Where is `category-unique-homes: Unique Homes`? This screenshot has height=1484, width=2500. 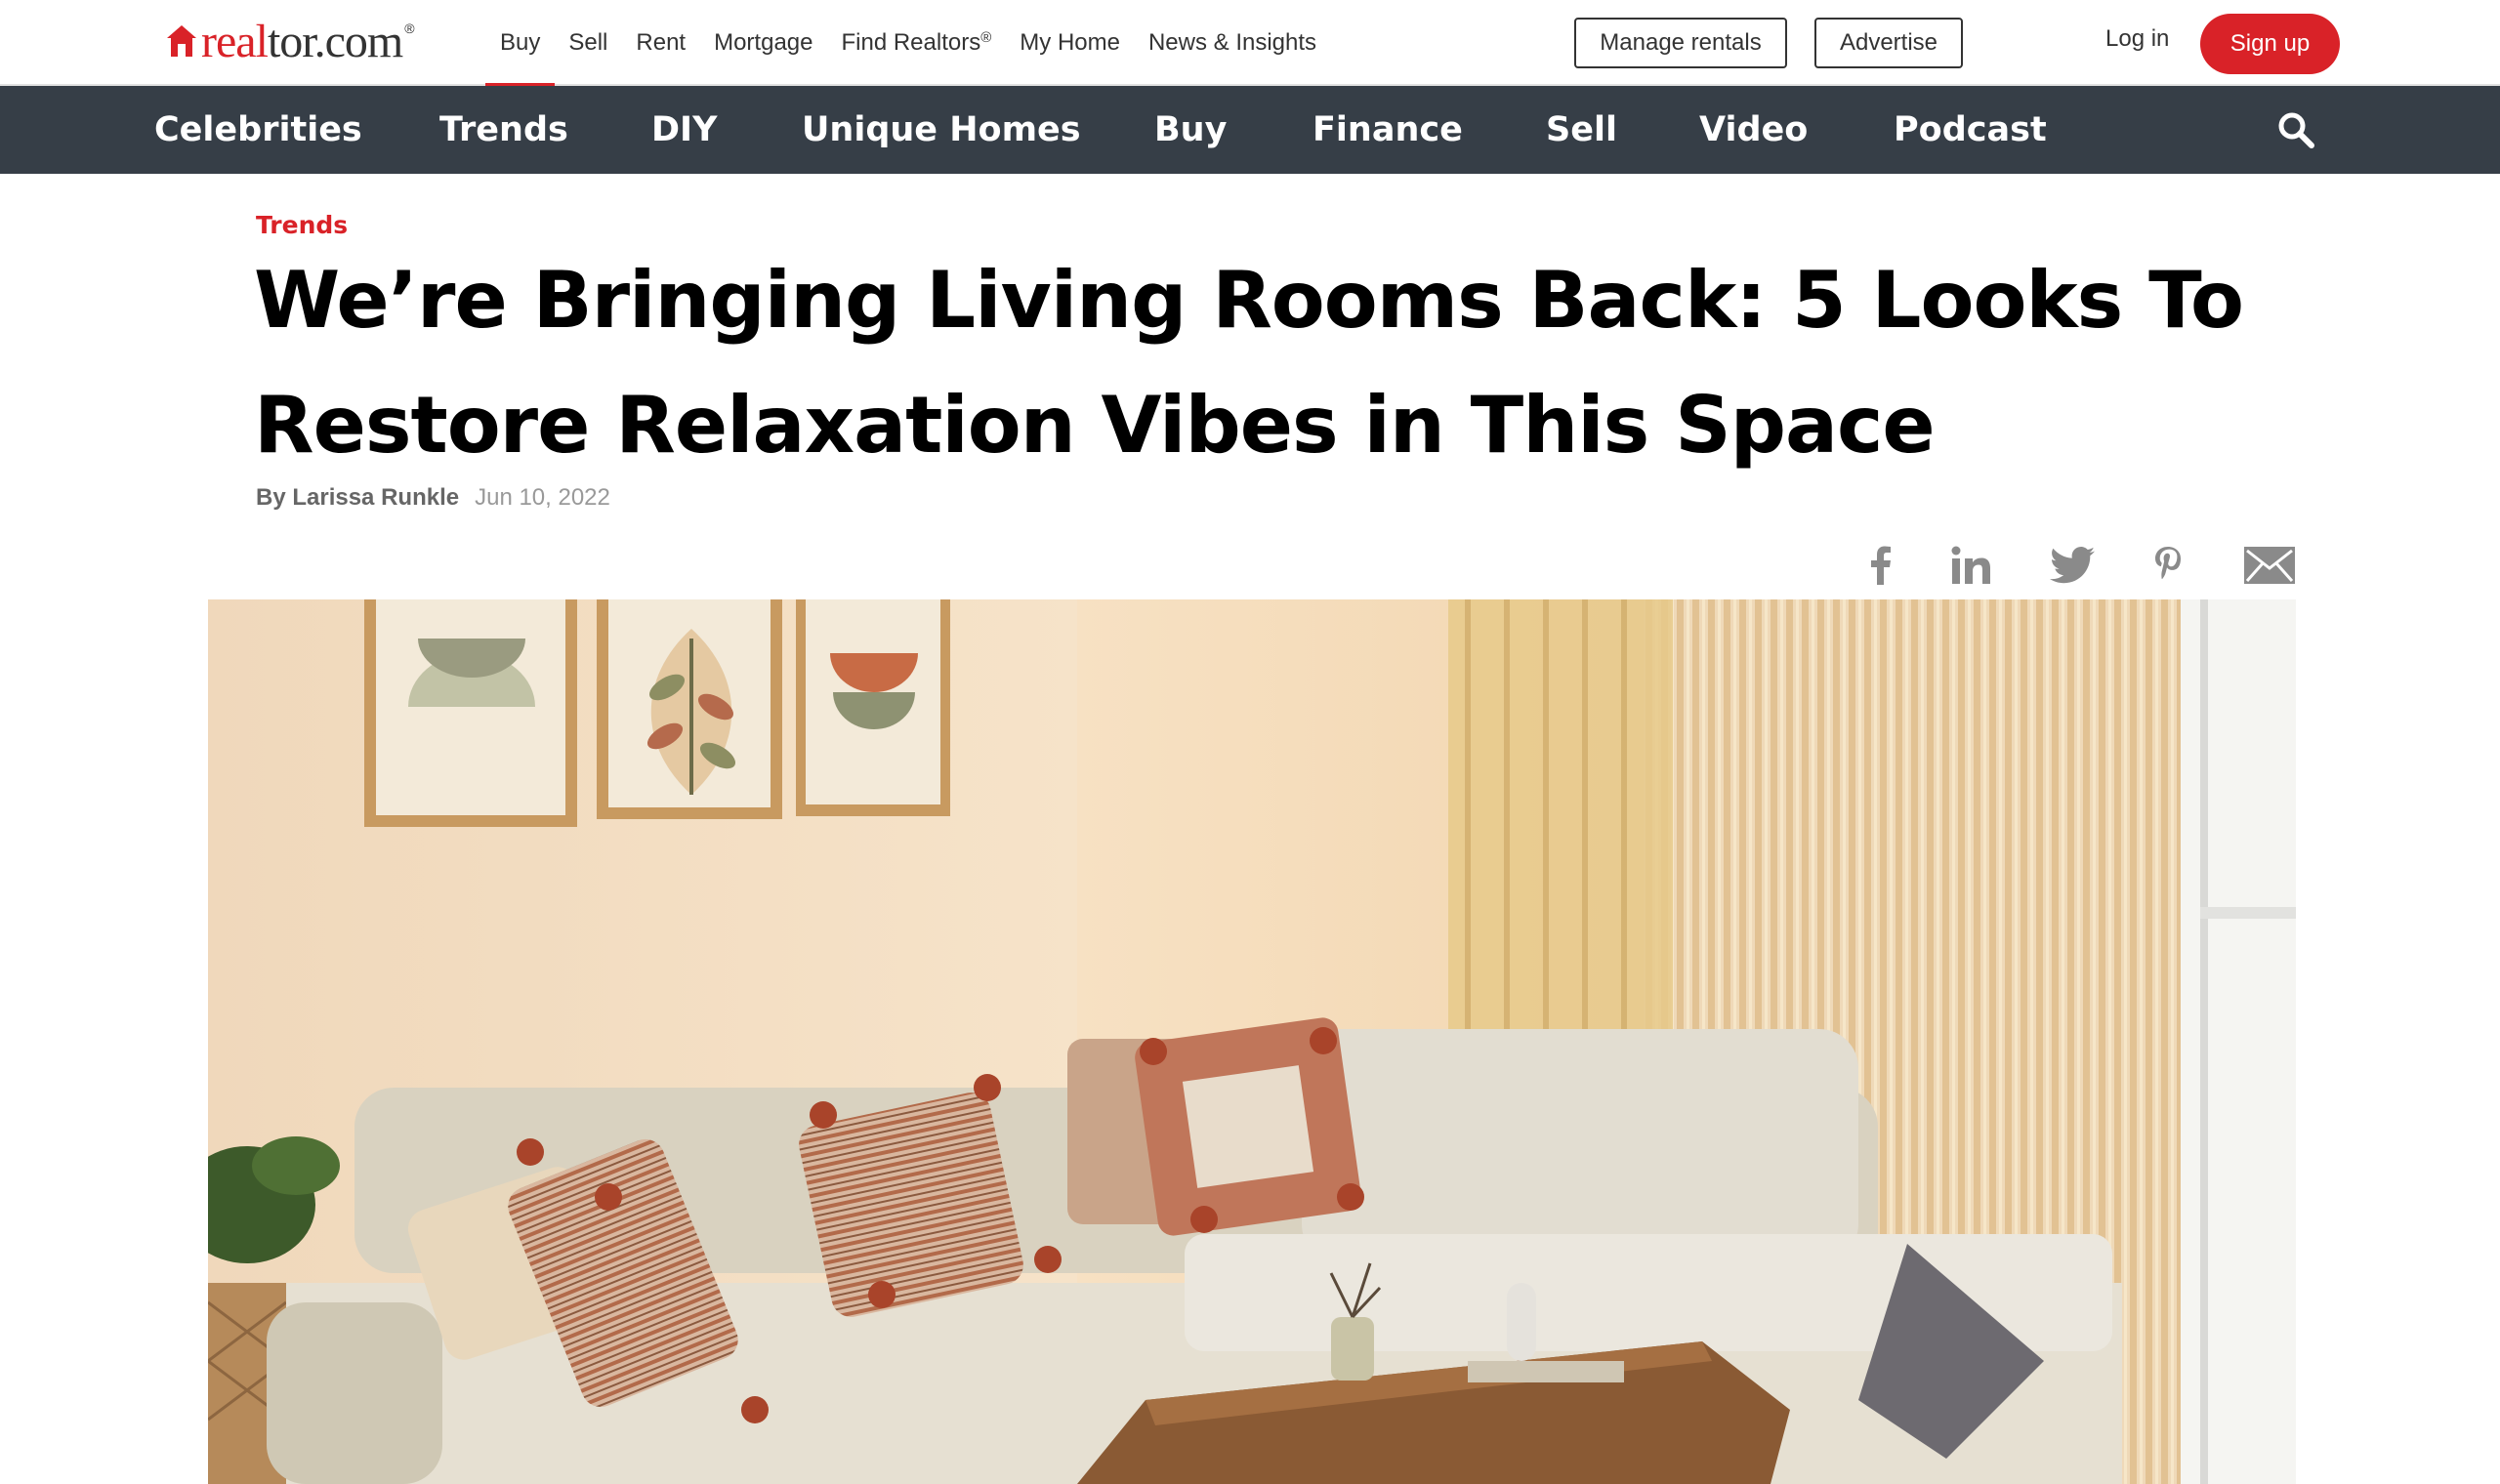 category-unique-homes: Unique Homes is located at coordinates (941, 130).